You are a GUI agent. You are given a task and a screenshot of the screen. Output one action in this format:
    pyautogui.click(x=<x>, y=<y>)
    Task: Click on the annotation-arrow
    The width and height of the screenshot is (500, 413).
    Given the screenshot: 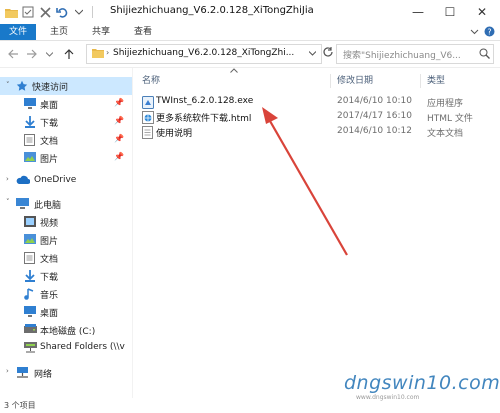 What is the action you would take?
    pyautogui.click(x=305, y=181)
    